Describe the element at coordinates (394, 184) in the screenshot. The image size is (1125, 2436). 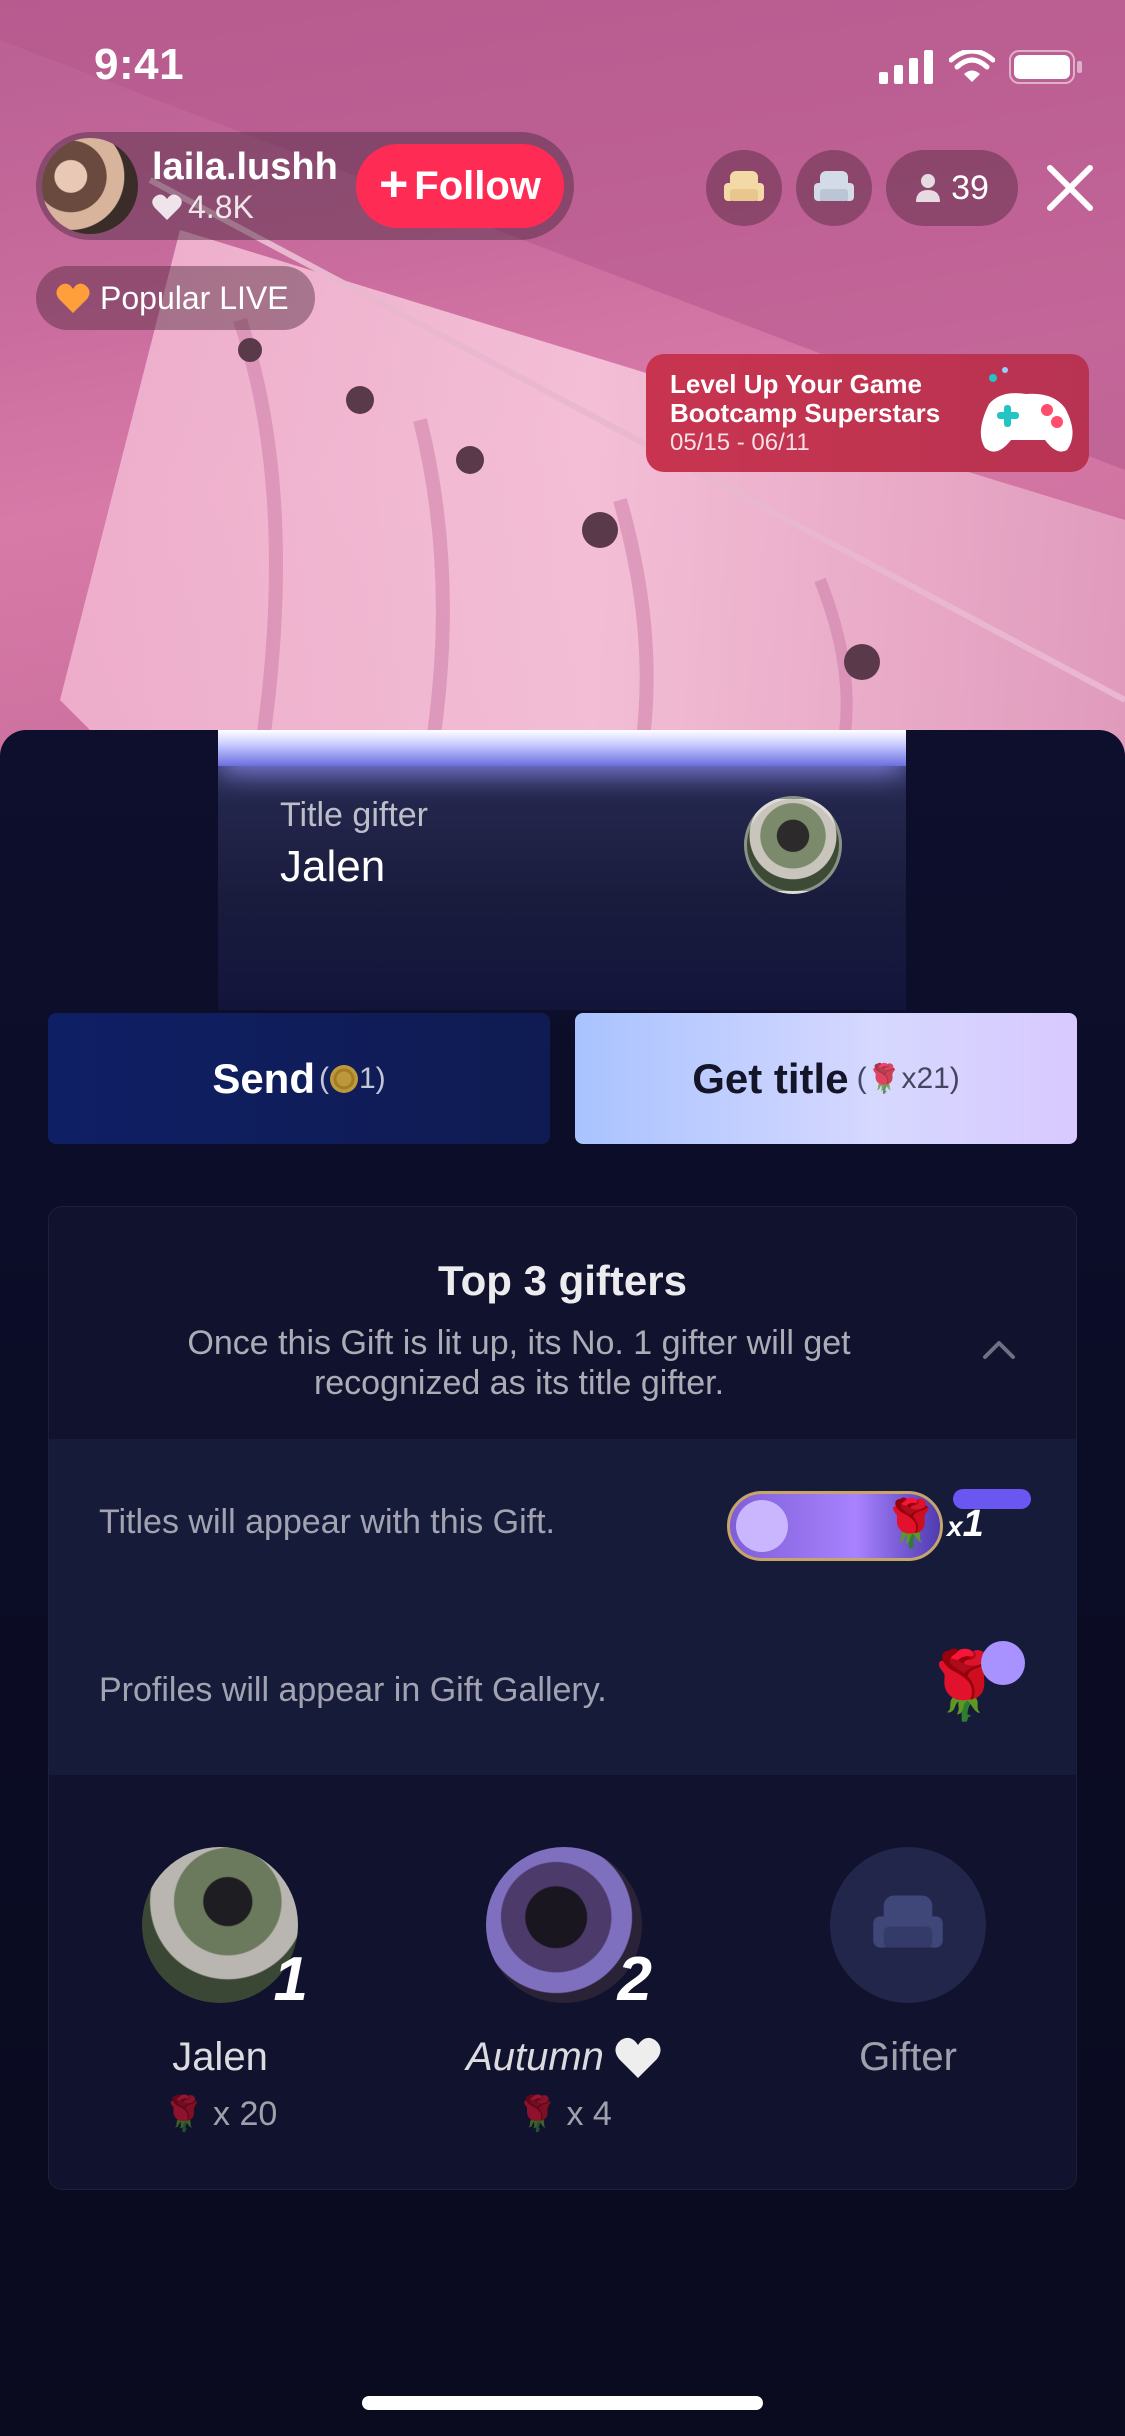
I see `plus-icon: +` at that location.